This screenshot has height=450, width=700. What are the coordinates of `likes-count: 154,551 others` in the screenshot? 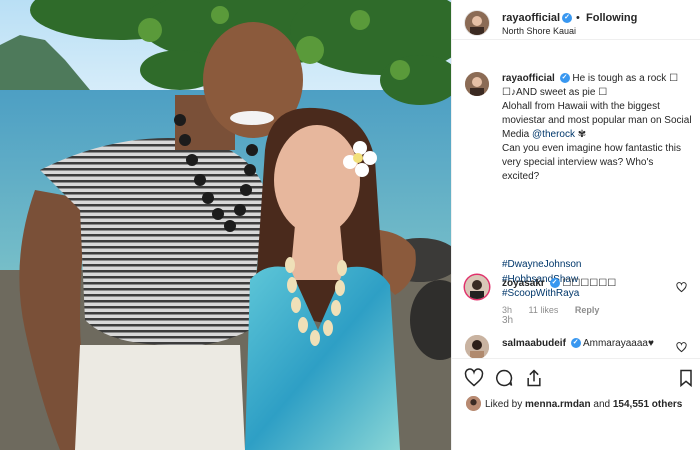 It's located at (648, 404).